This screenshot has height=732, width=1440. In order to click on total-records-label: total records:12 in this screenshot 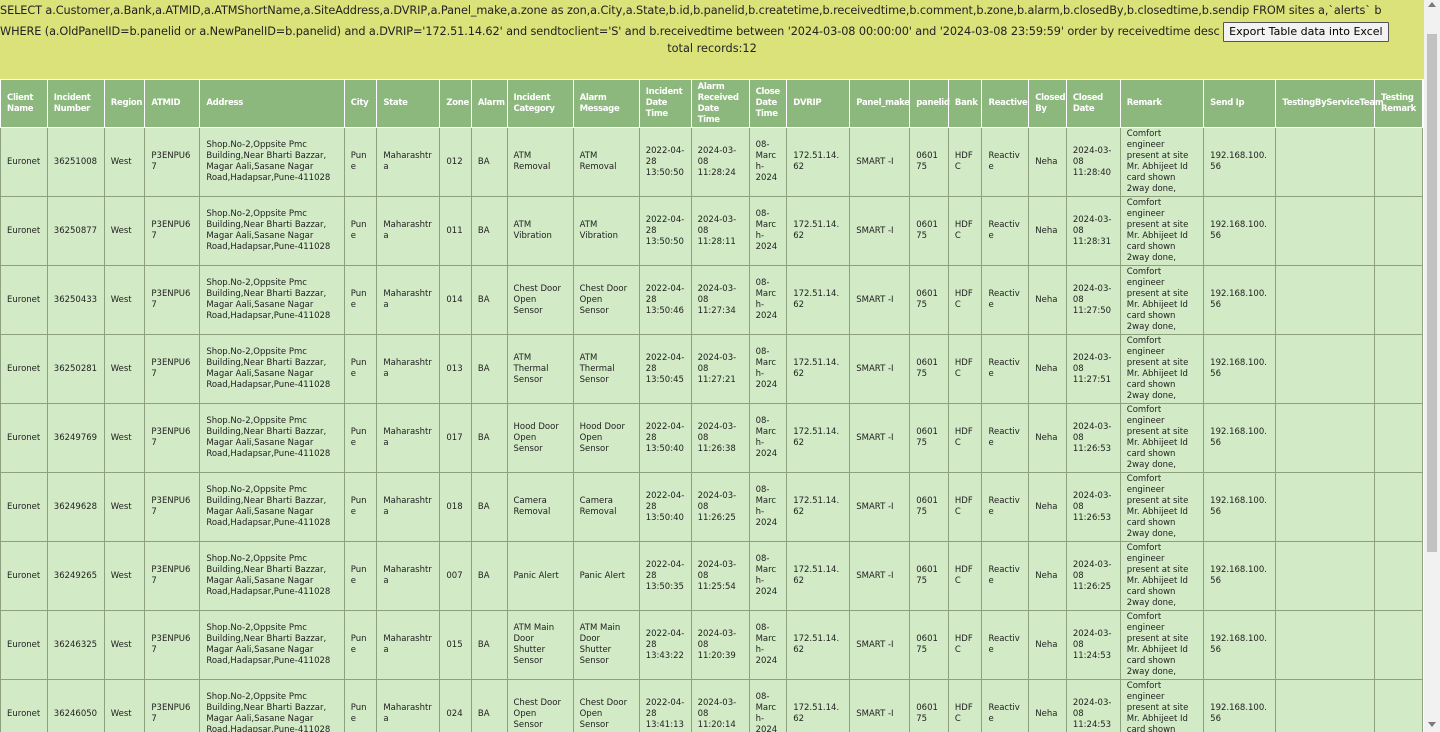, I will do `click(712, 48)`.